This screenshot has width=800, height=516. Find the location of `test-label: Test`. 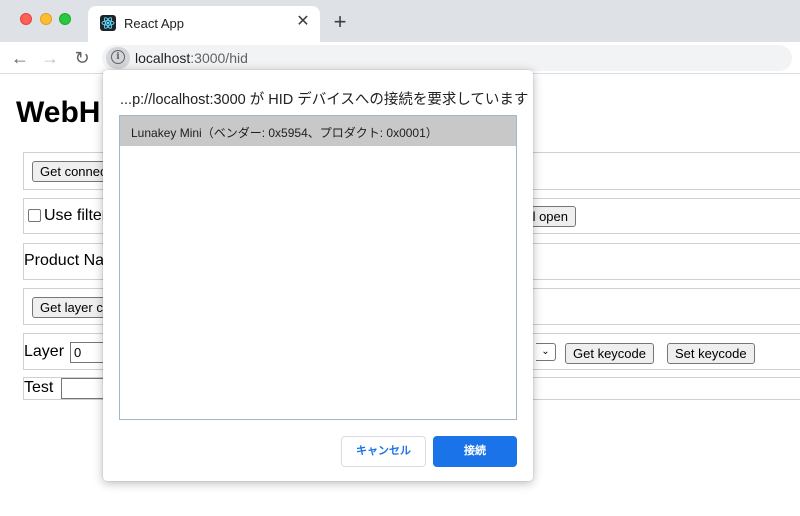

test-label: Test is located at coordinates (39, 387).